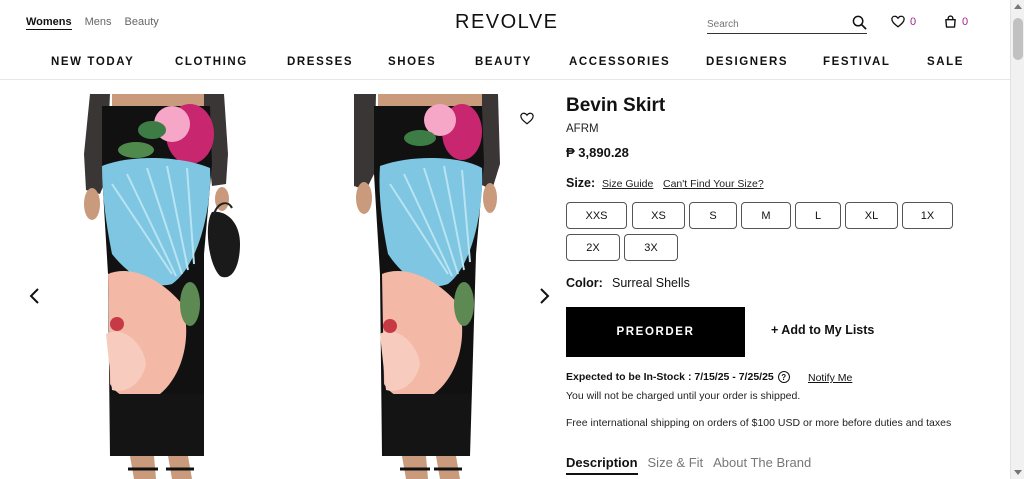  Describe the element at coordinates (627, 184) in the screenshot. I see `size-guide-link: Size Guide` at that location.